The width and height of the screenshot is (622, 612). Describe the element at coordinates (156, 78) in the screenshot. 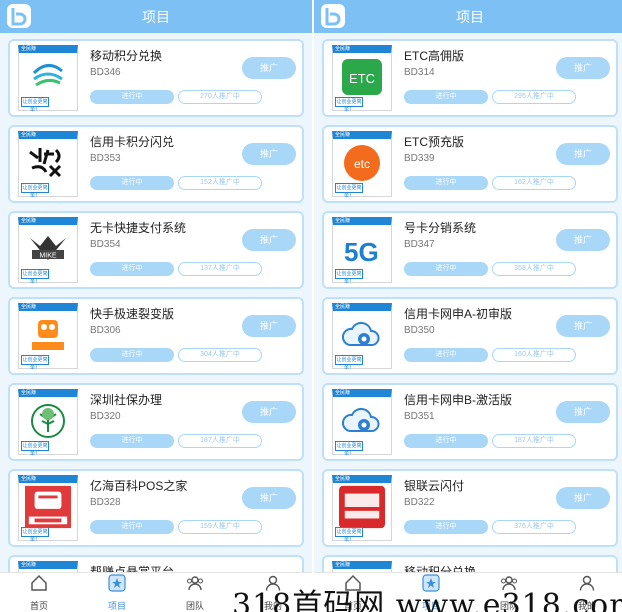

I see `project-card: 全民赚 让创业更简单！ 移动积分兑换 BD346 进行中 270人推广中 推广` at that location.